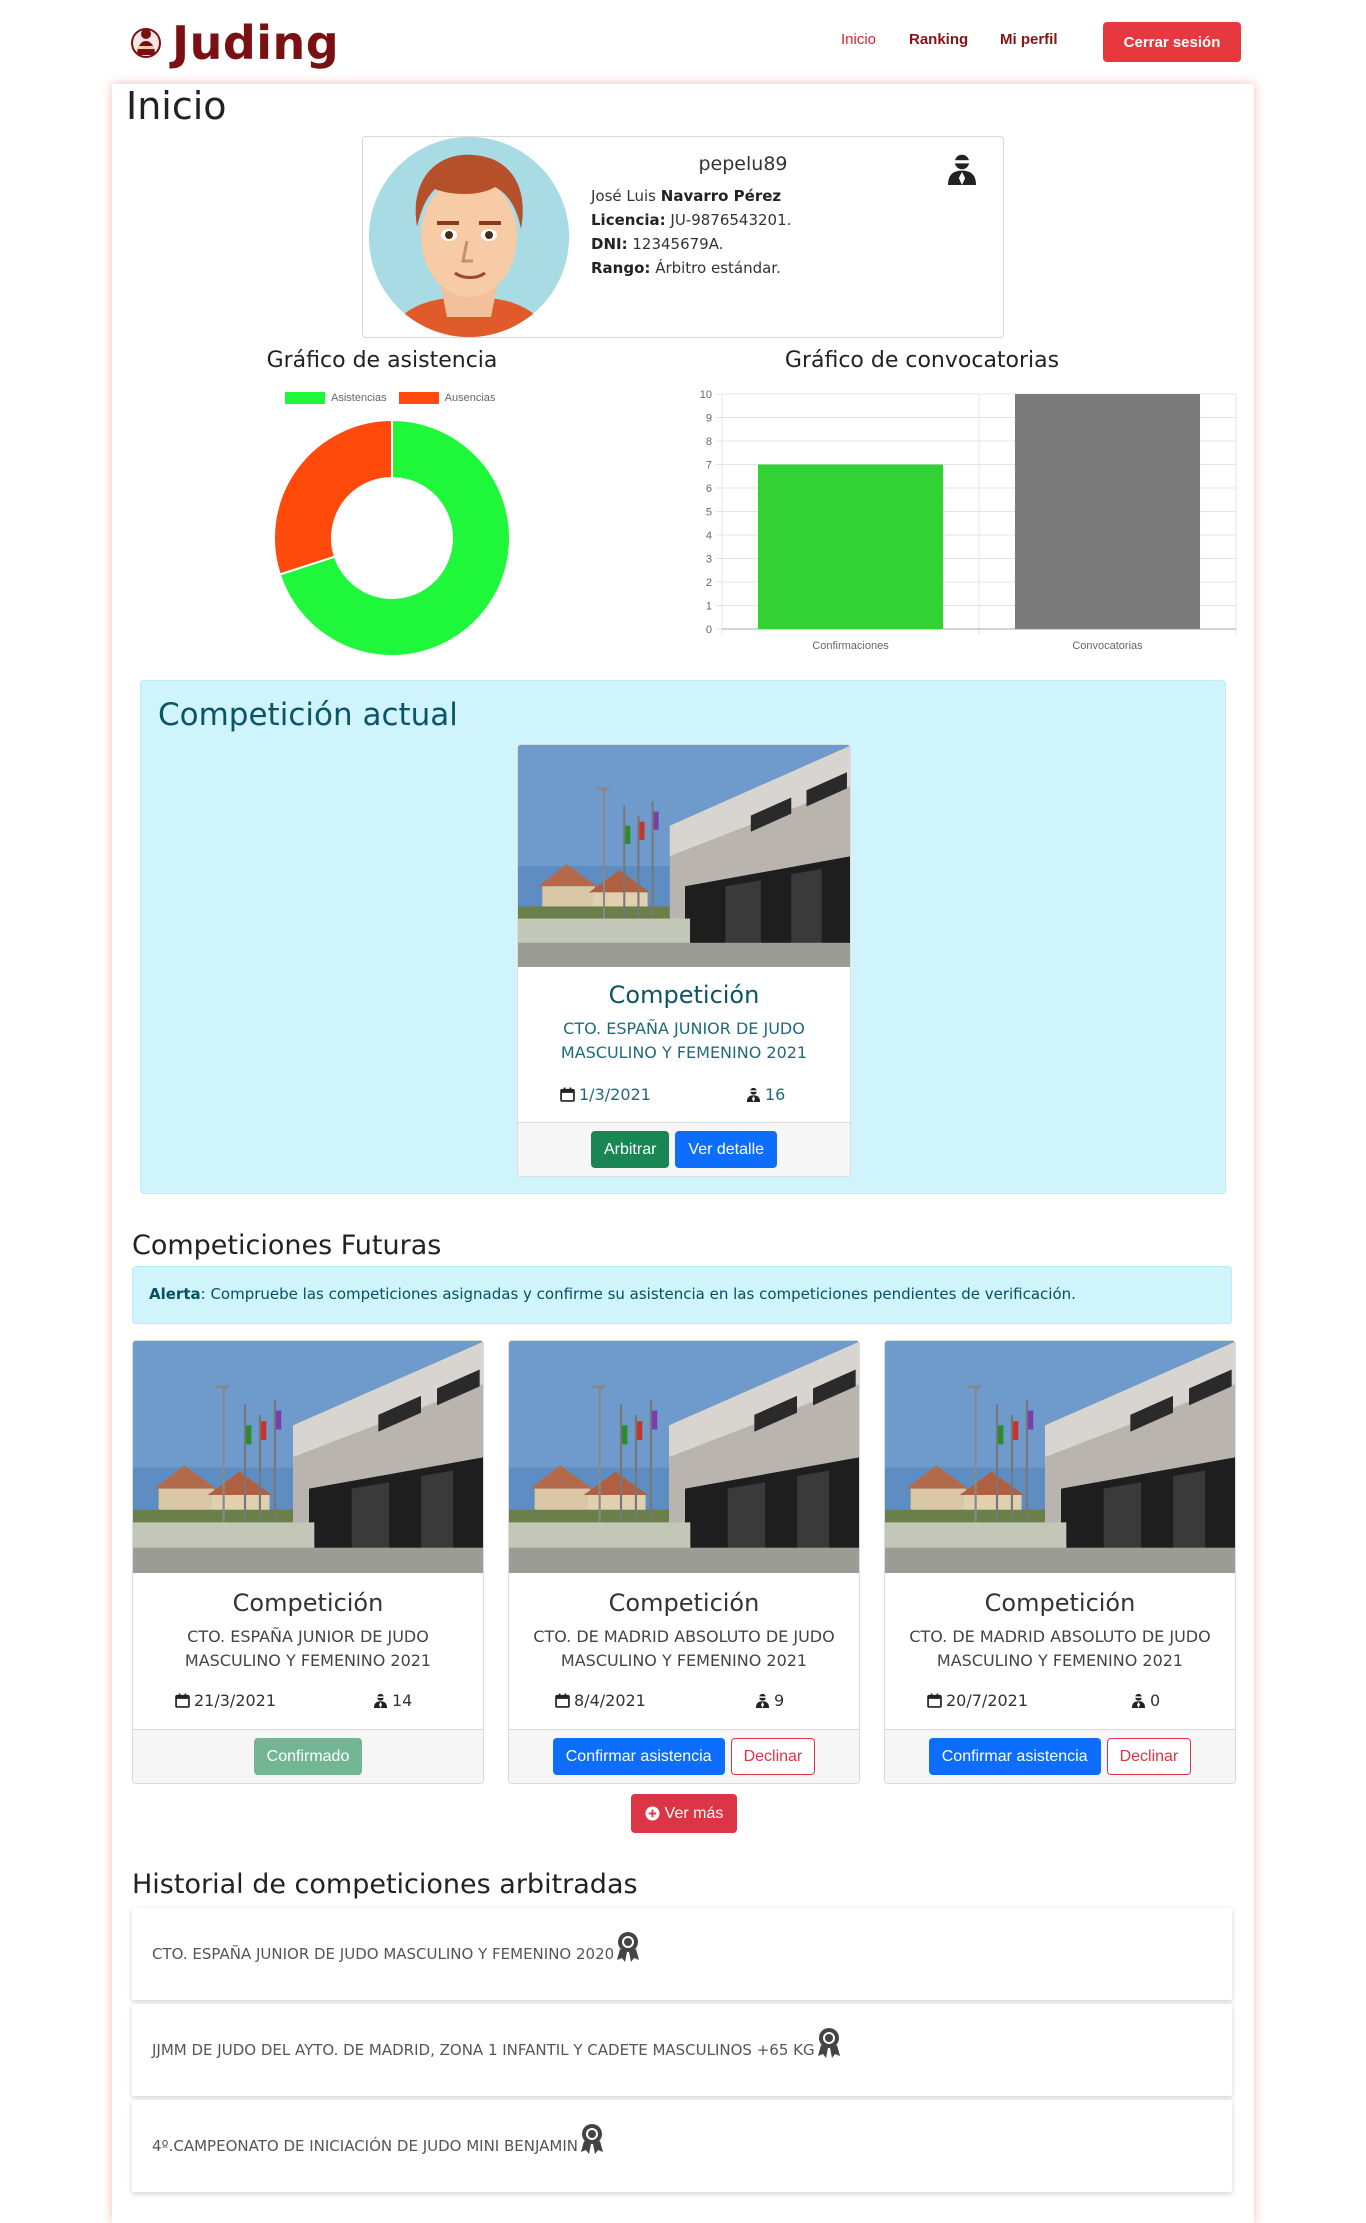 This screenshot has width=1366, height=2223. Describe the element at coordinates (987, 1700) in the screenshot. I see `card-date-value: 20/7/2021` at that location.